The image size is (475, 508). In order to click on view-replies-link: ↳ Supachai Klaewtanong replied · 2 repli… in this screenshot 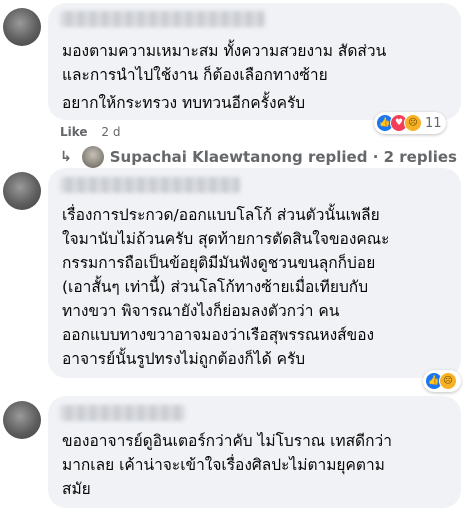, I will do `click(258, 157)`.